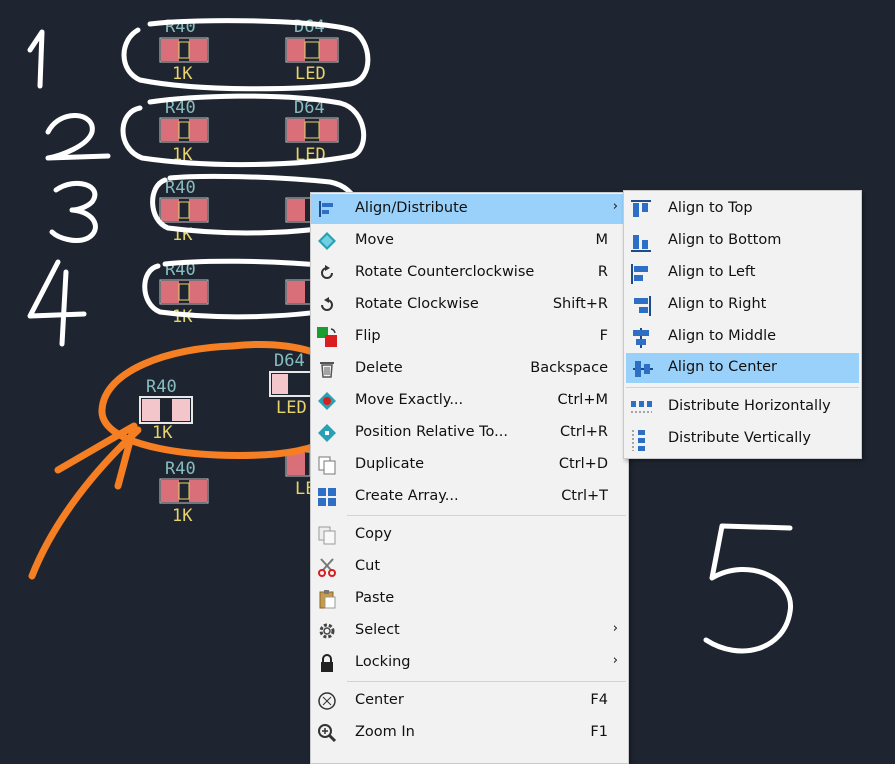 The height and width of the screenshot is (764, 895). I want to click on footprint-r40-selected: R40 1K, so click(166, 410).